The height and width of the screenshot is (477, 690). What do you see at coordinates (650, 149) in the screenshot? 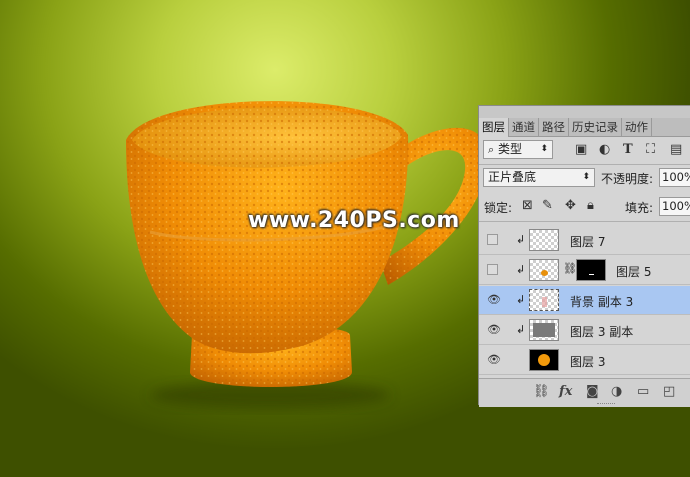
I see `shape-filter-icon: ⛶` at bounding box center [650, 149].